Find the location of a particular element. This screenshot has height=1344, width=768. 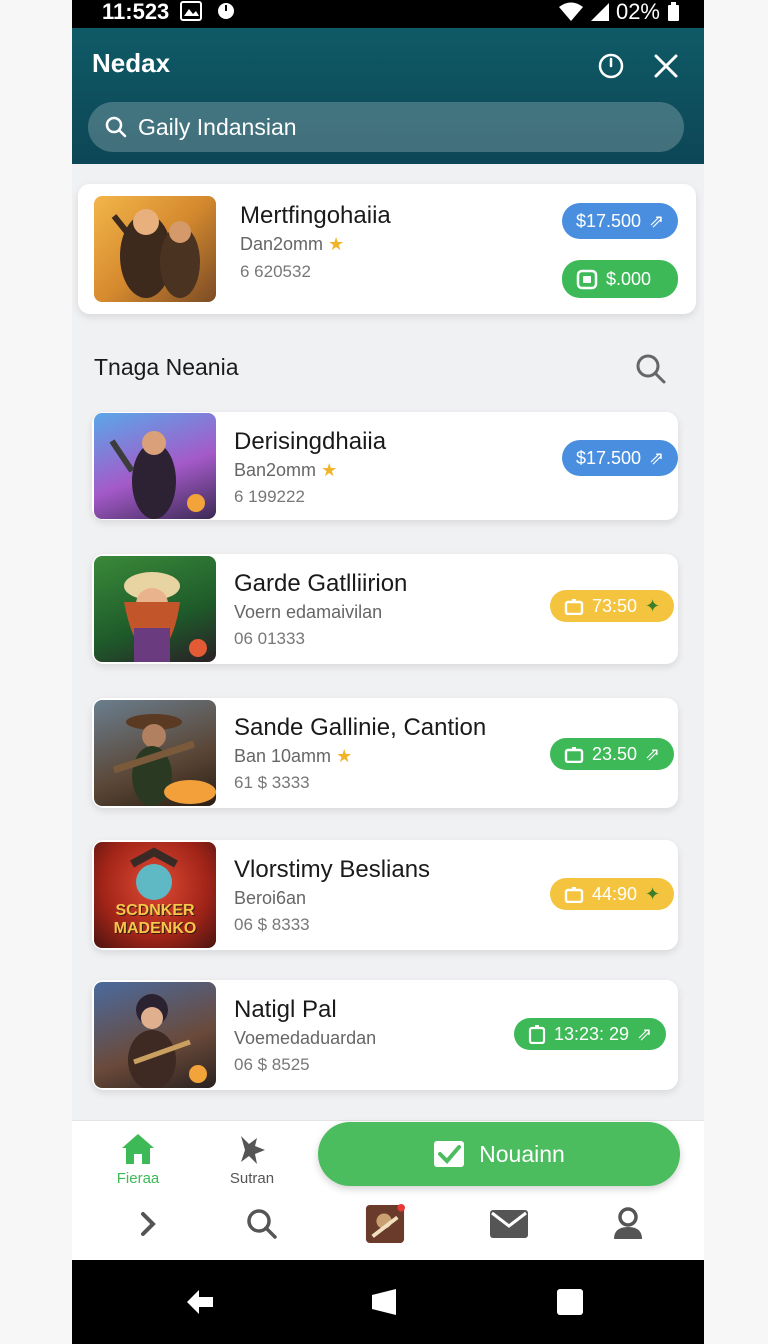

tab-second: Sutran is located at coordinates (252, 1159).